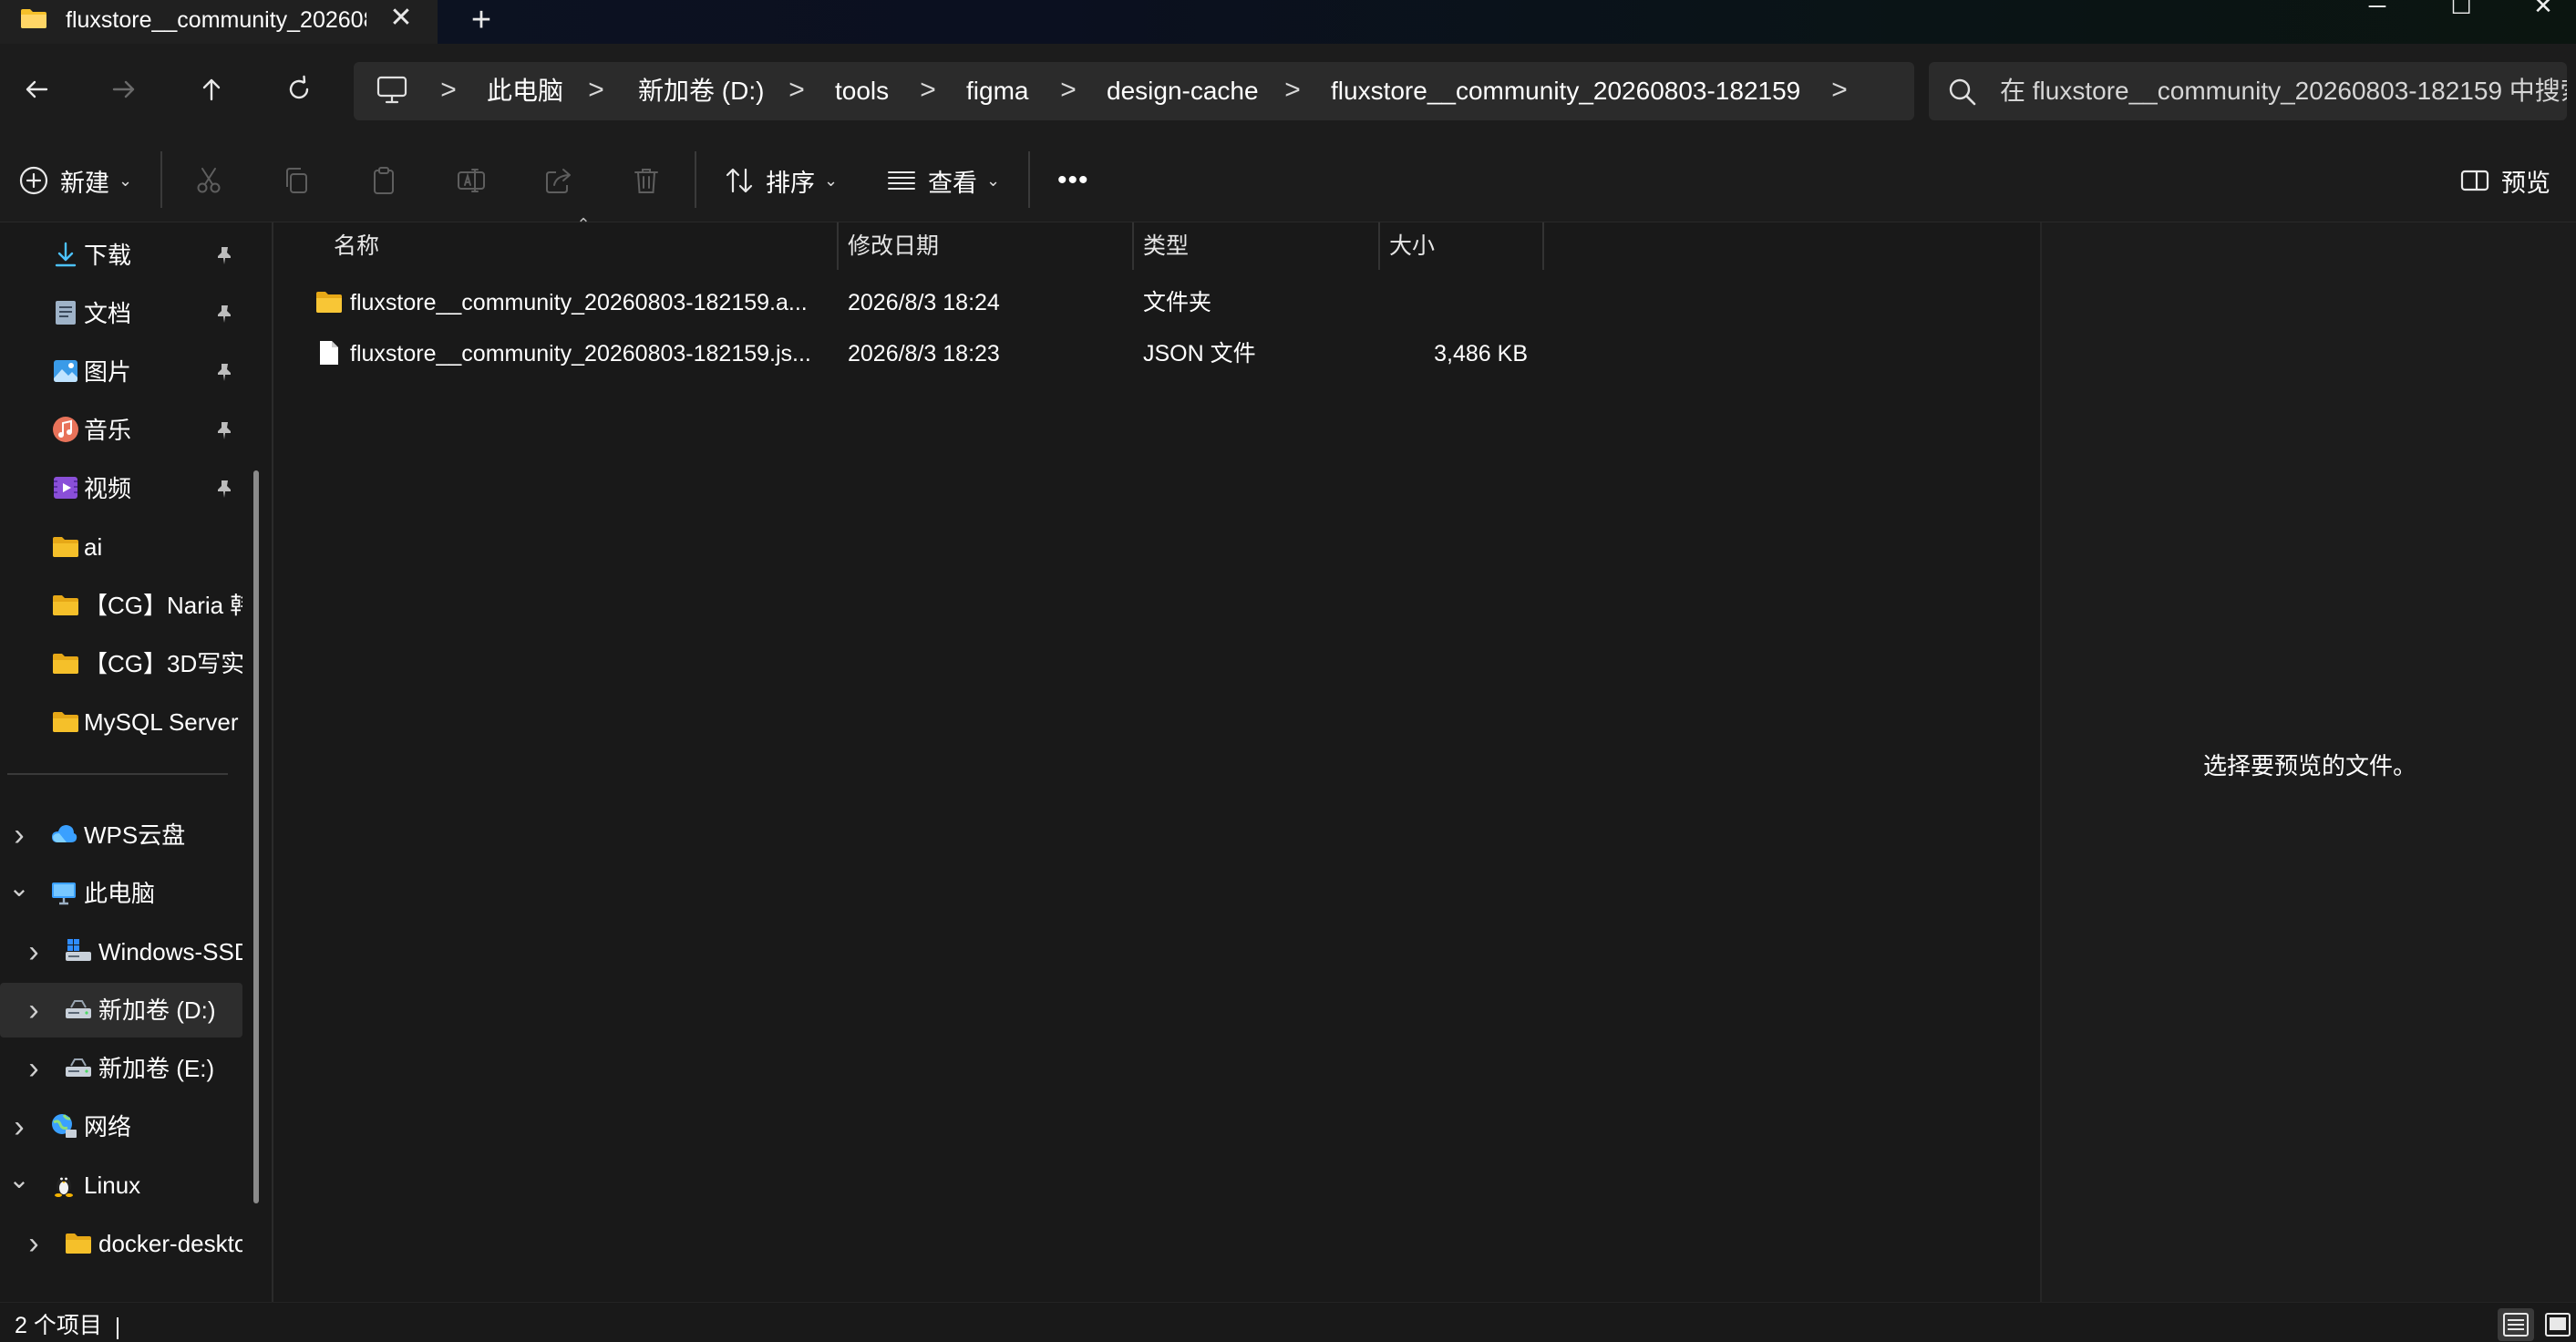  I want to click on tree-item-label: 新加卷 (D:), so click(157, 1010).